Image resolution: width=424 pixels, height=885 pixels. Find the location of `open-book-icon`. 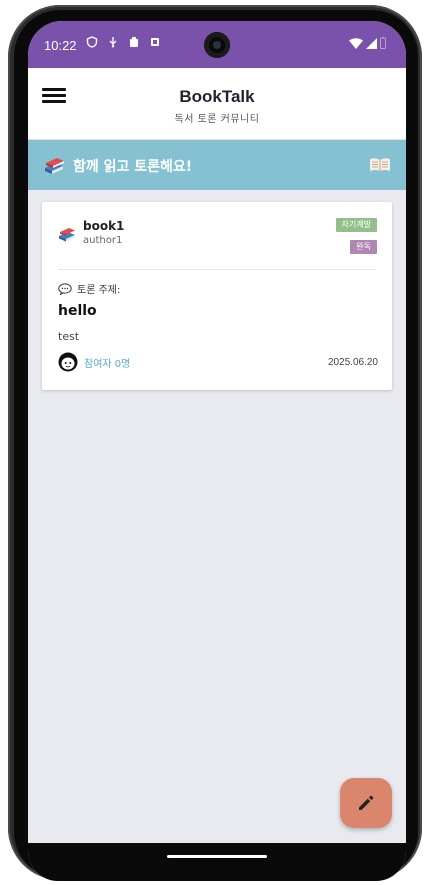

open-book-icon is located at coordinates (380, 164).